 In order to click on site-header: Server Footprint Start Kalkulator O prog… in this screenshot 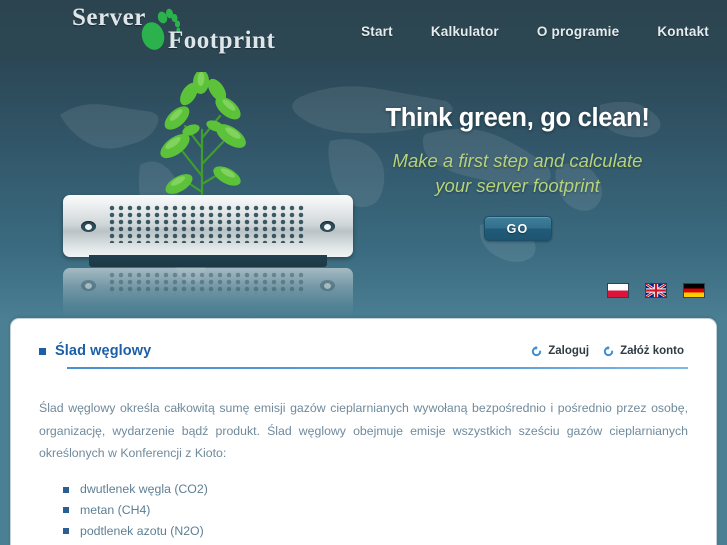, I will do `click(363, 31)`.